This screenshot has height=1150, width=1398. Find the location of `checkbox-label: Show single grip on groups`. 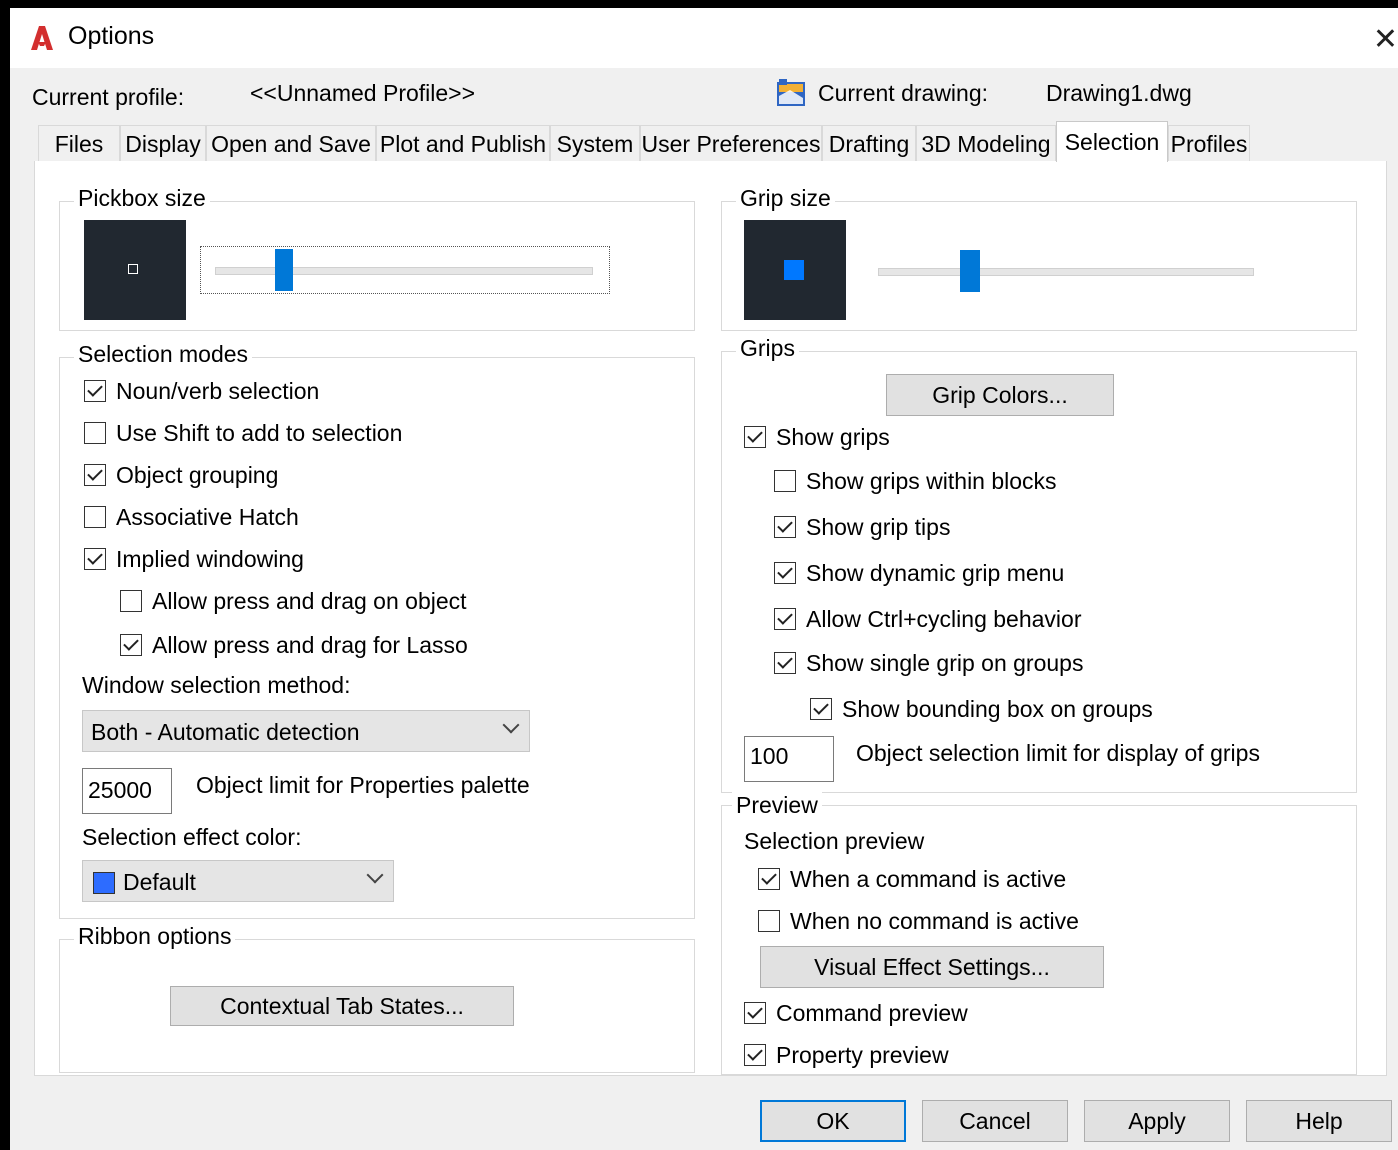

checkbox-label: Show single grip on groups is located at coordinates (945, 663).